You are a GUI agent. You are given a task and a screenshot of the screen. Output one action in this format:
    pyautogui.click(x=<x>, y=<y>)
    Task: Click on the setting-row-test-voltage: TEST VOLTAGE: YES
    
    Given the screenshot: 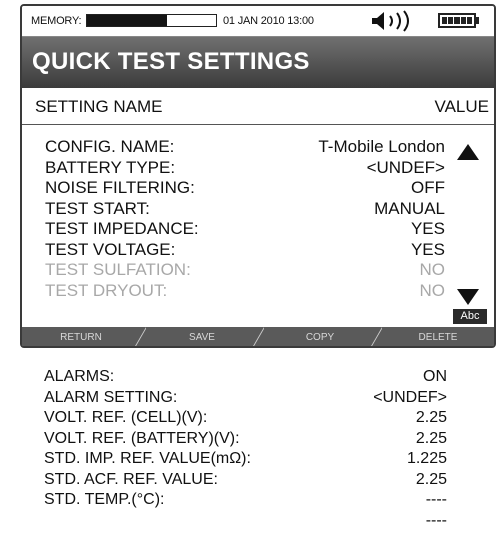 What is the action you would take?
    pyautogui.click(x=258, y=250)
    